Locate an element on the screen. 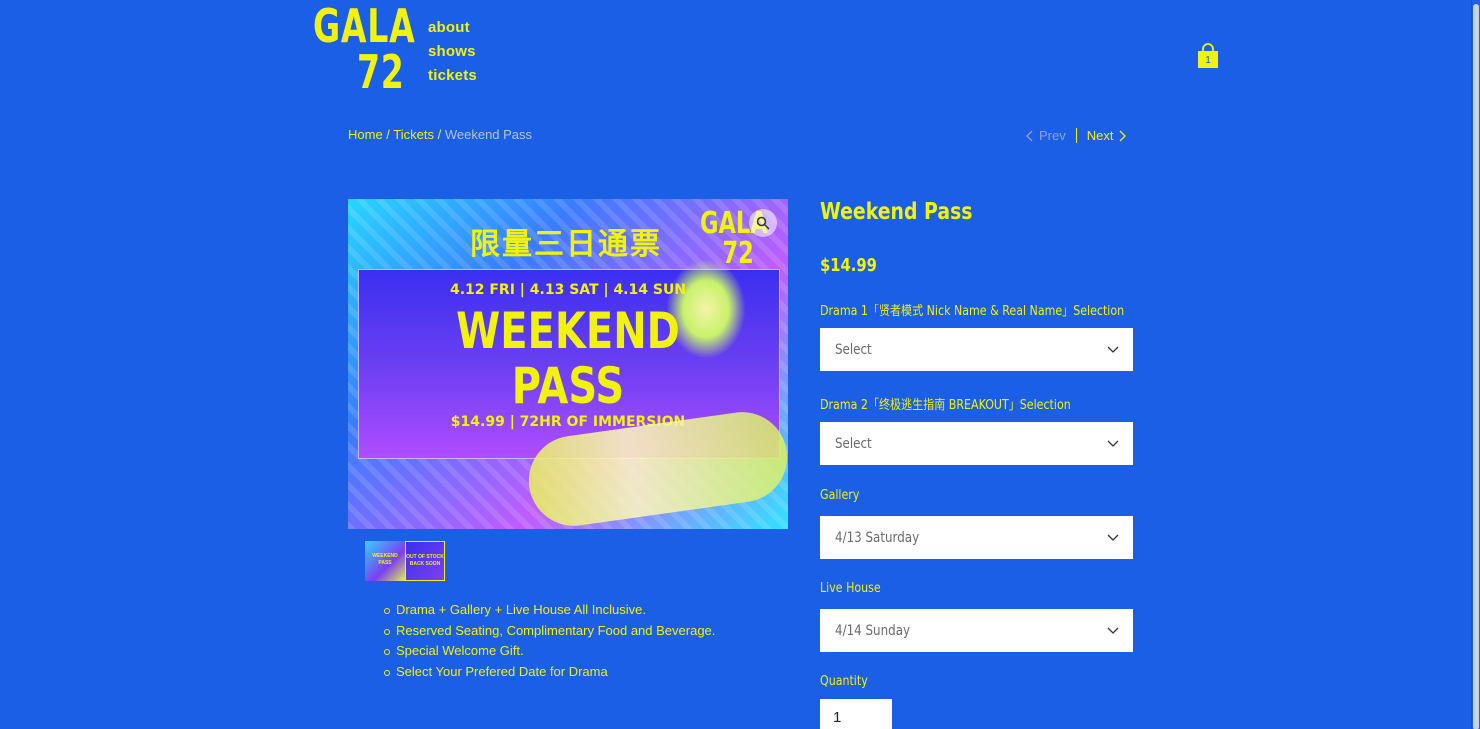 Image resolution: width=1480 pixels, height=729 pixels. drama2-select: Select is located at coordinates (976, 443).